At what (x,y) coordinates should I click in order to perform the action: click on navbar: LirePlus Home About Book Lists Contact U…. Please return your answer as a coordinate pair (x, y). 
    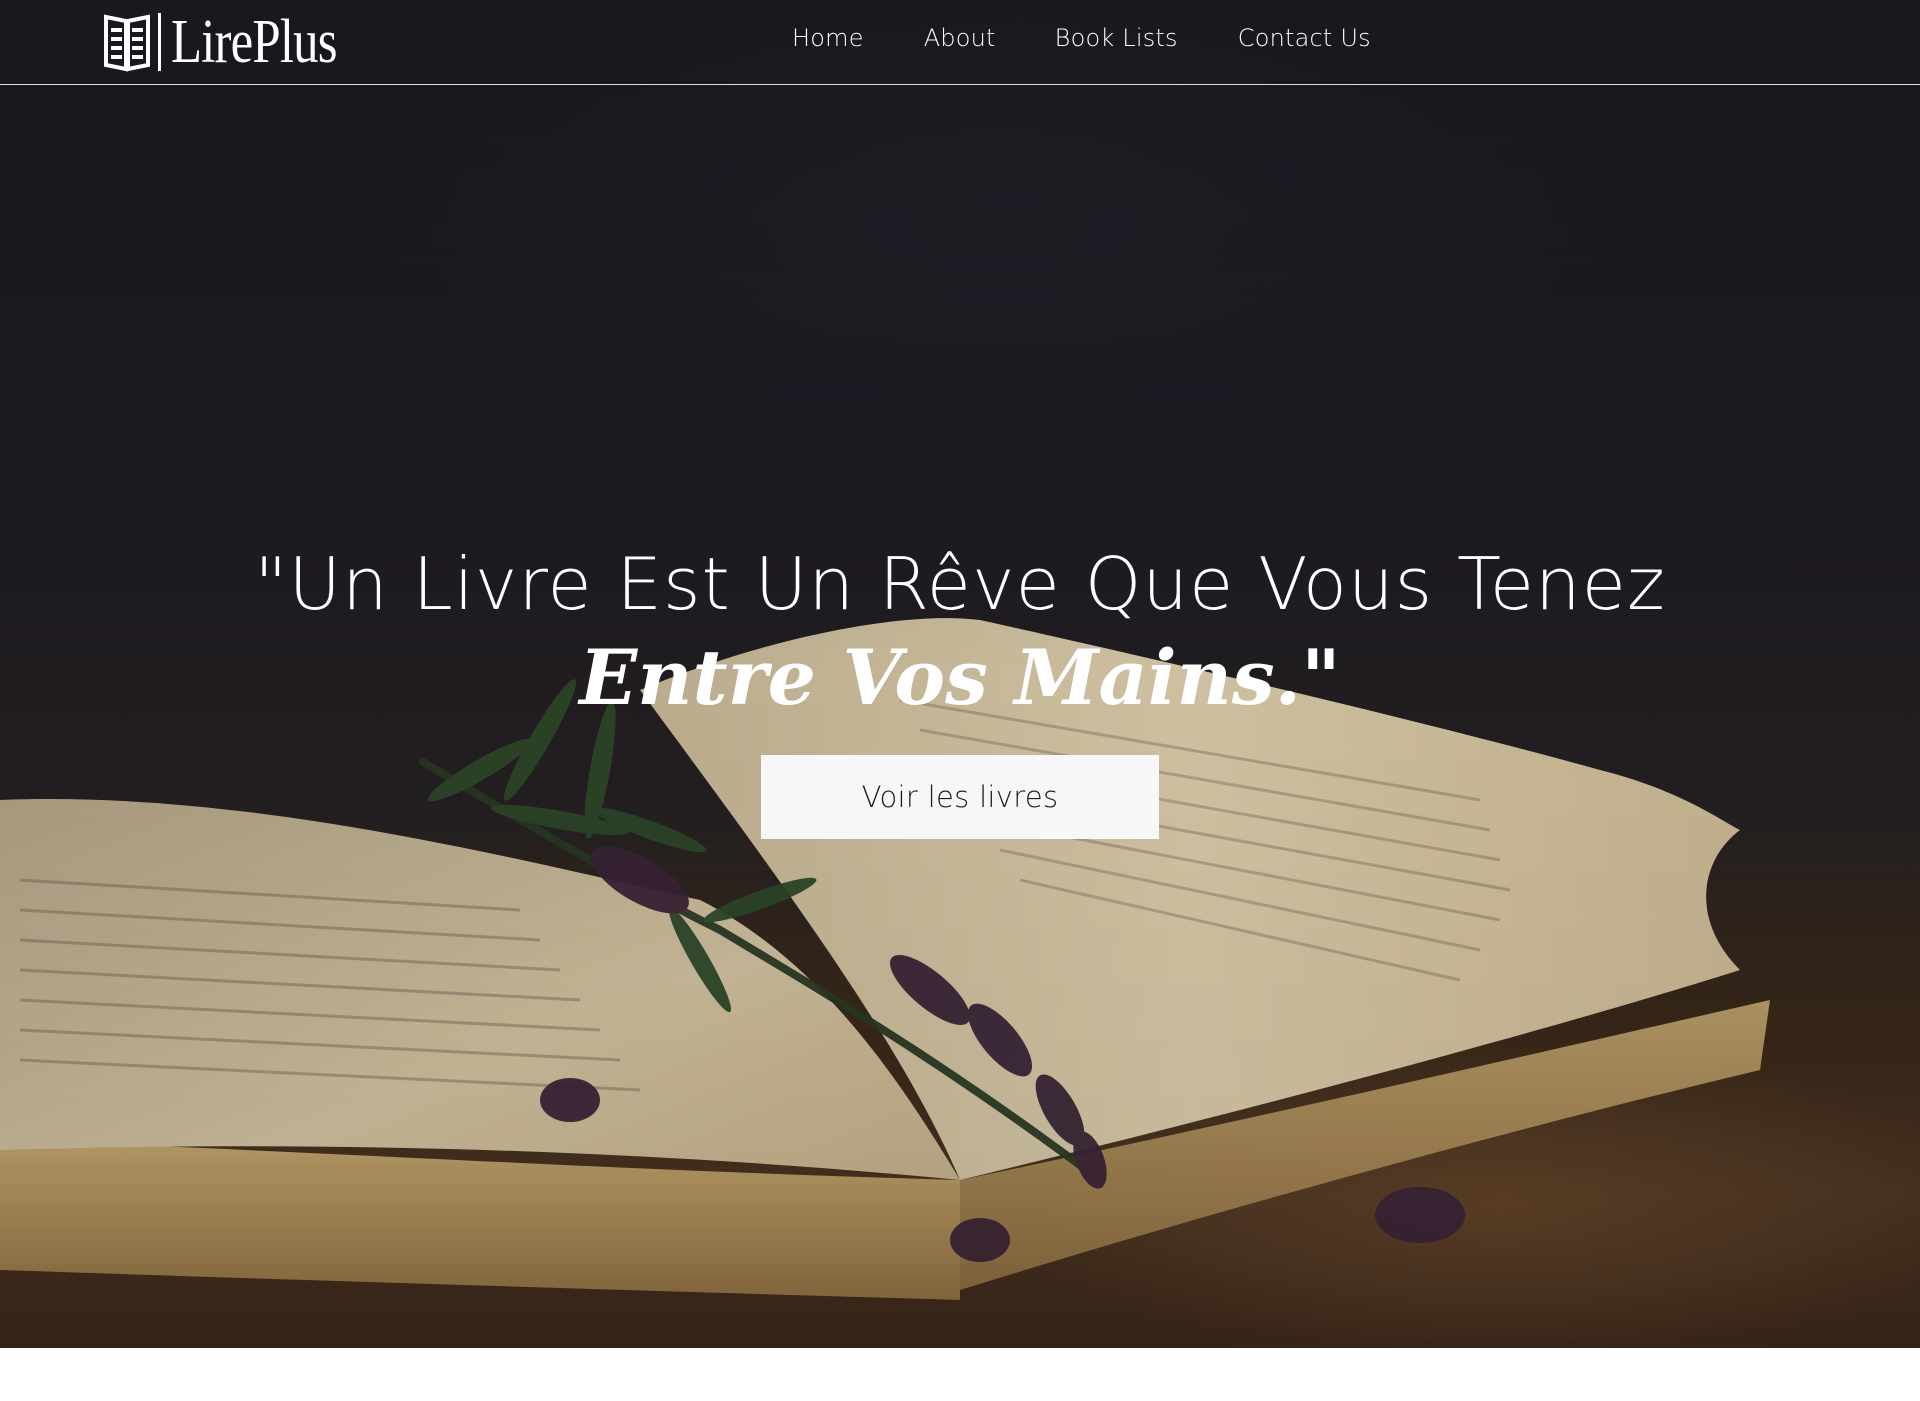
    Looking at the image, I should click on (960, 42).